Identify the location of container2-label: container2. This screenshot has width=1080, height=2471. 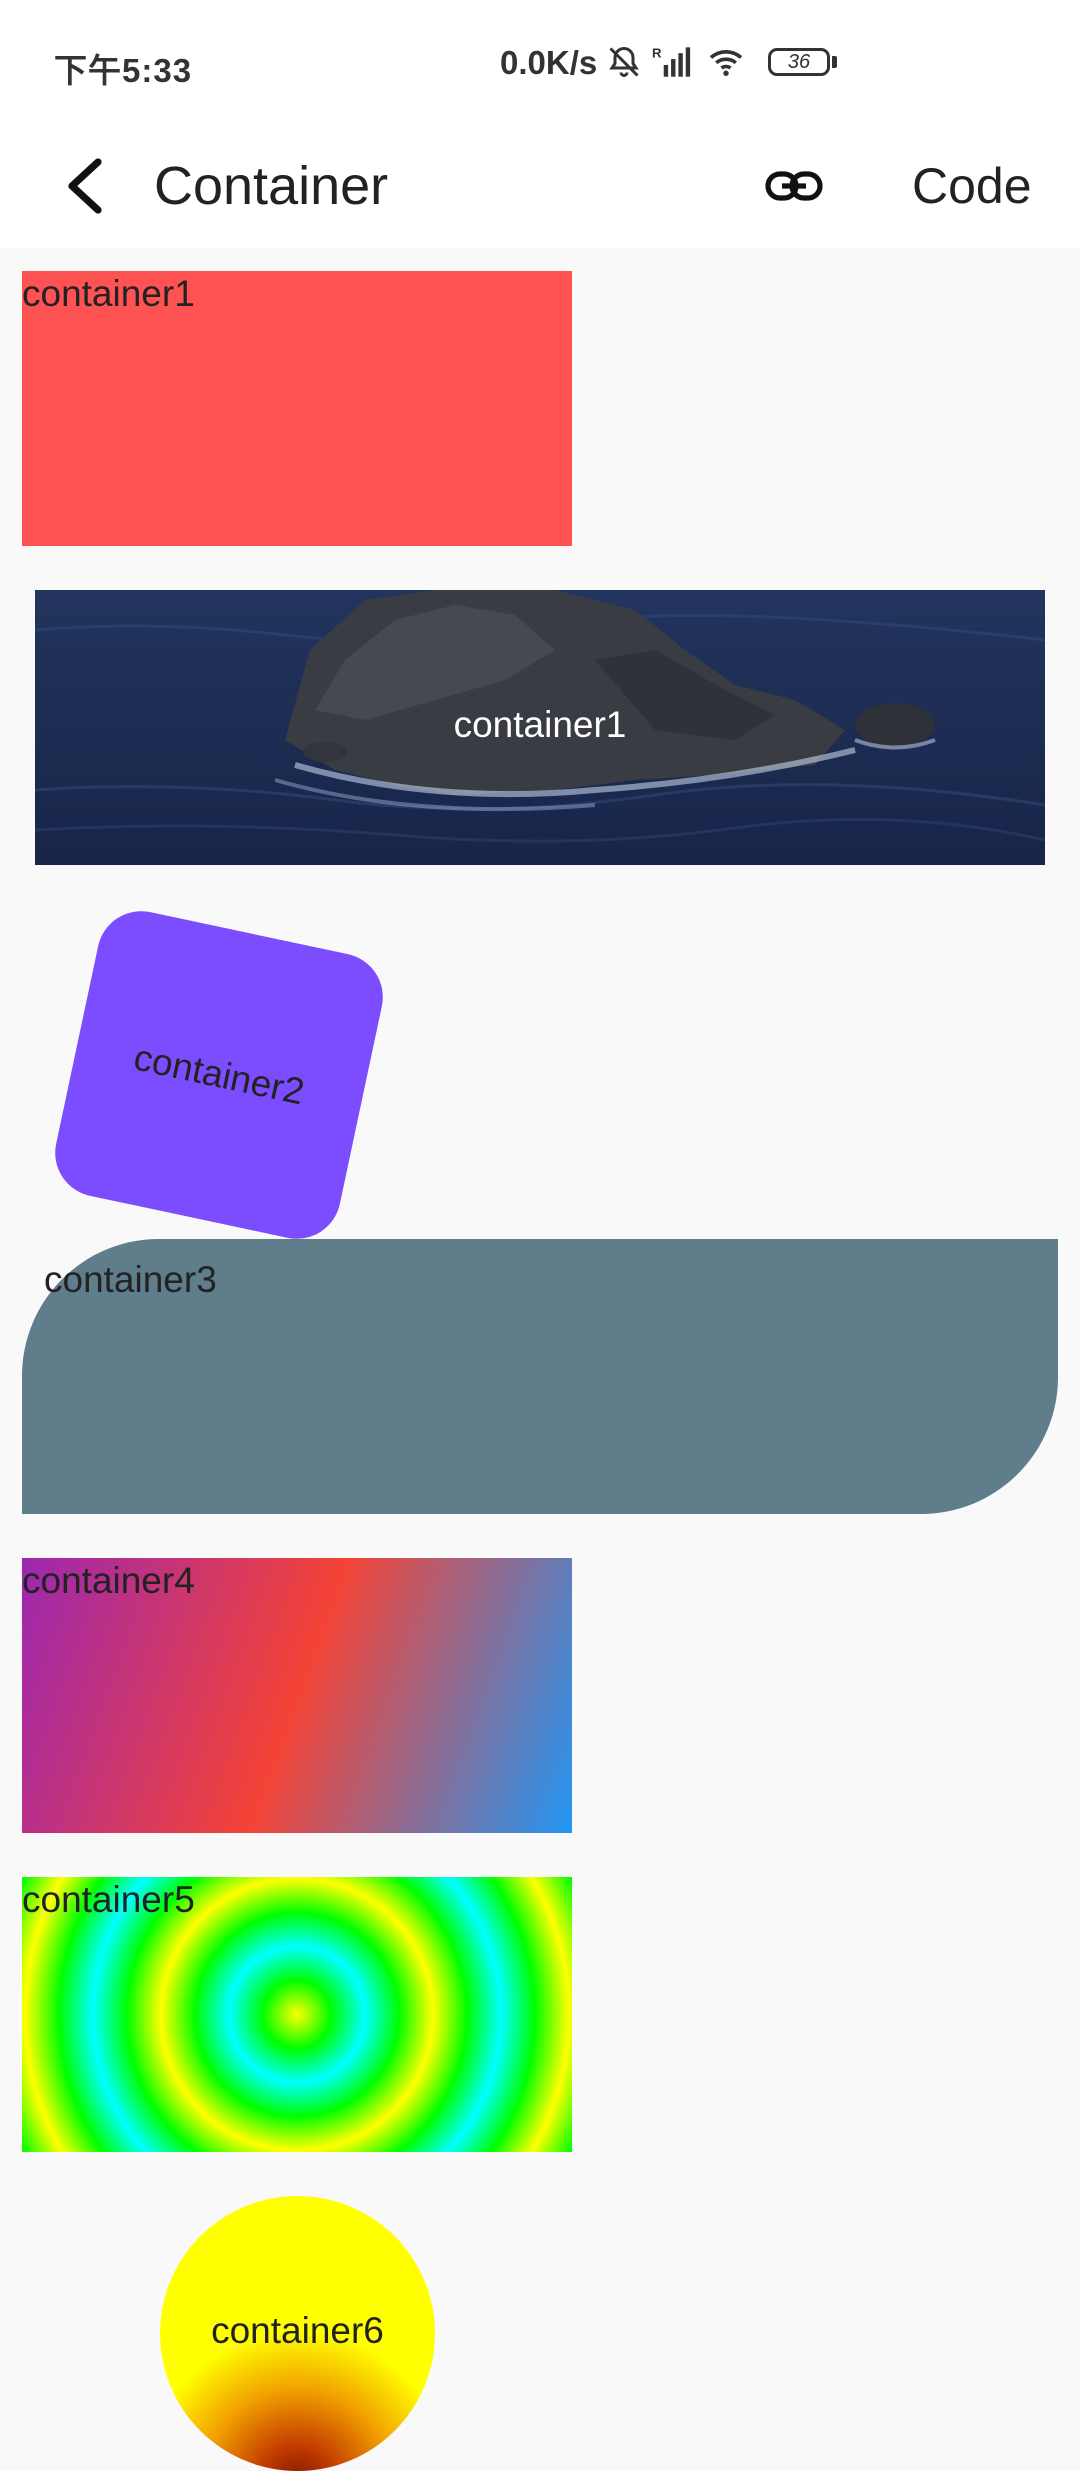
(219, 1074).